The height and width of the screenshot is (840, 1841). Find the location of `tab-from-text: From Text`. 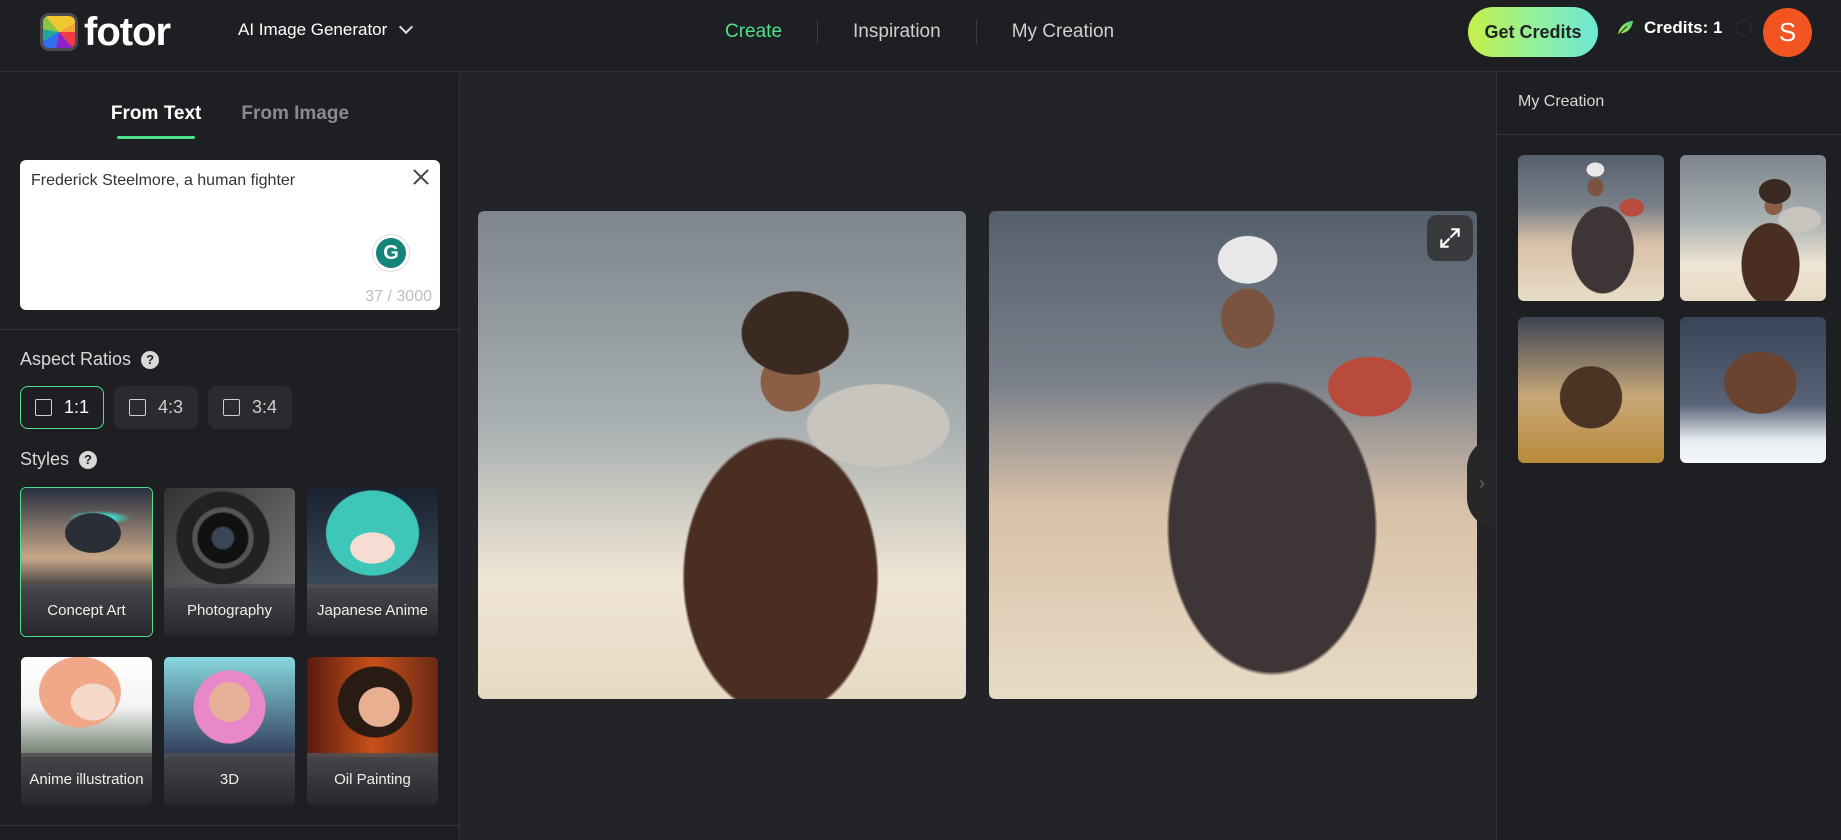

tab-from-text: From Text is located at coordinates (156, 121).